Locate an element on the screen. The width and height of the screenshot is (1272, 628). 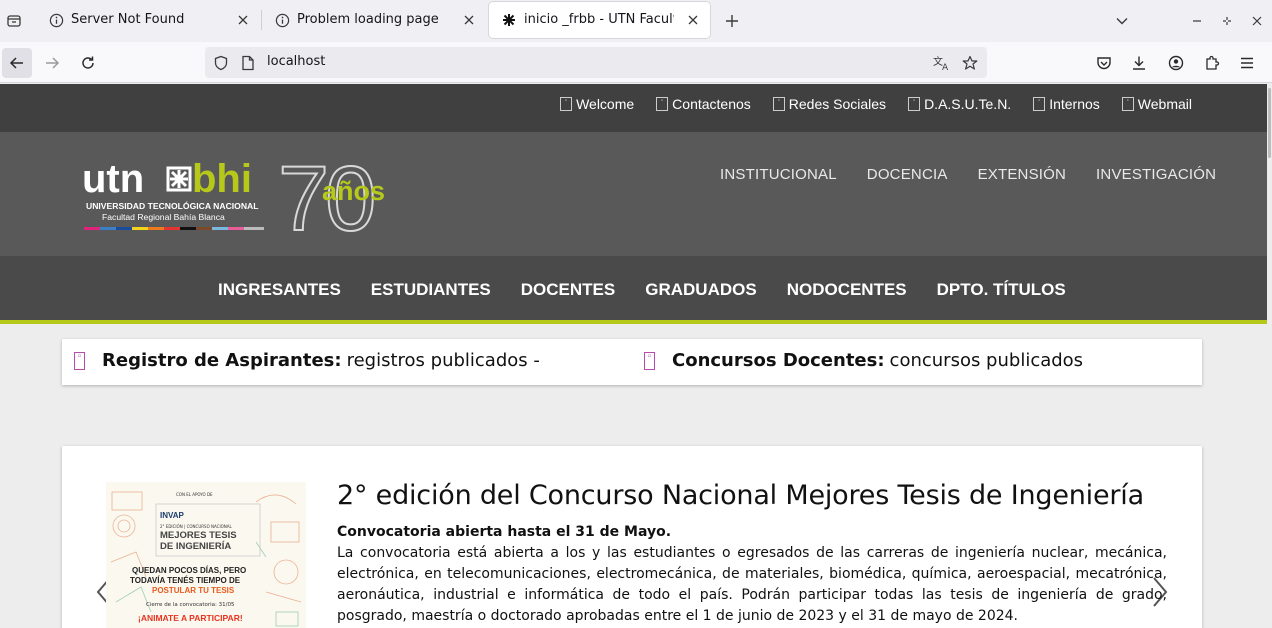
nav-nodocentes: NODOCENTES is located at coordinates (847, 290).